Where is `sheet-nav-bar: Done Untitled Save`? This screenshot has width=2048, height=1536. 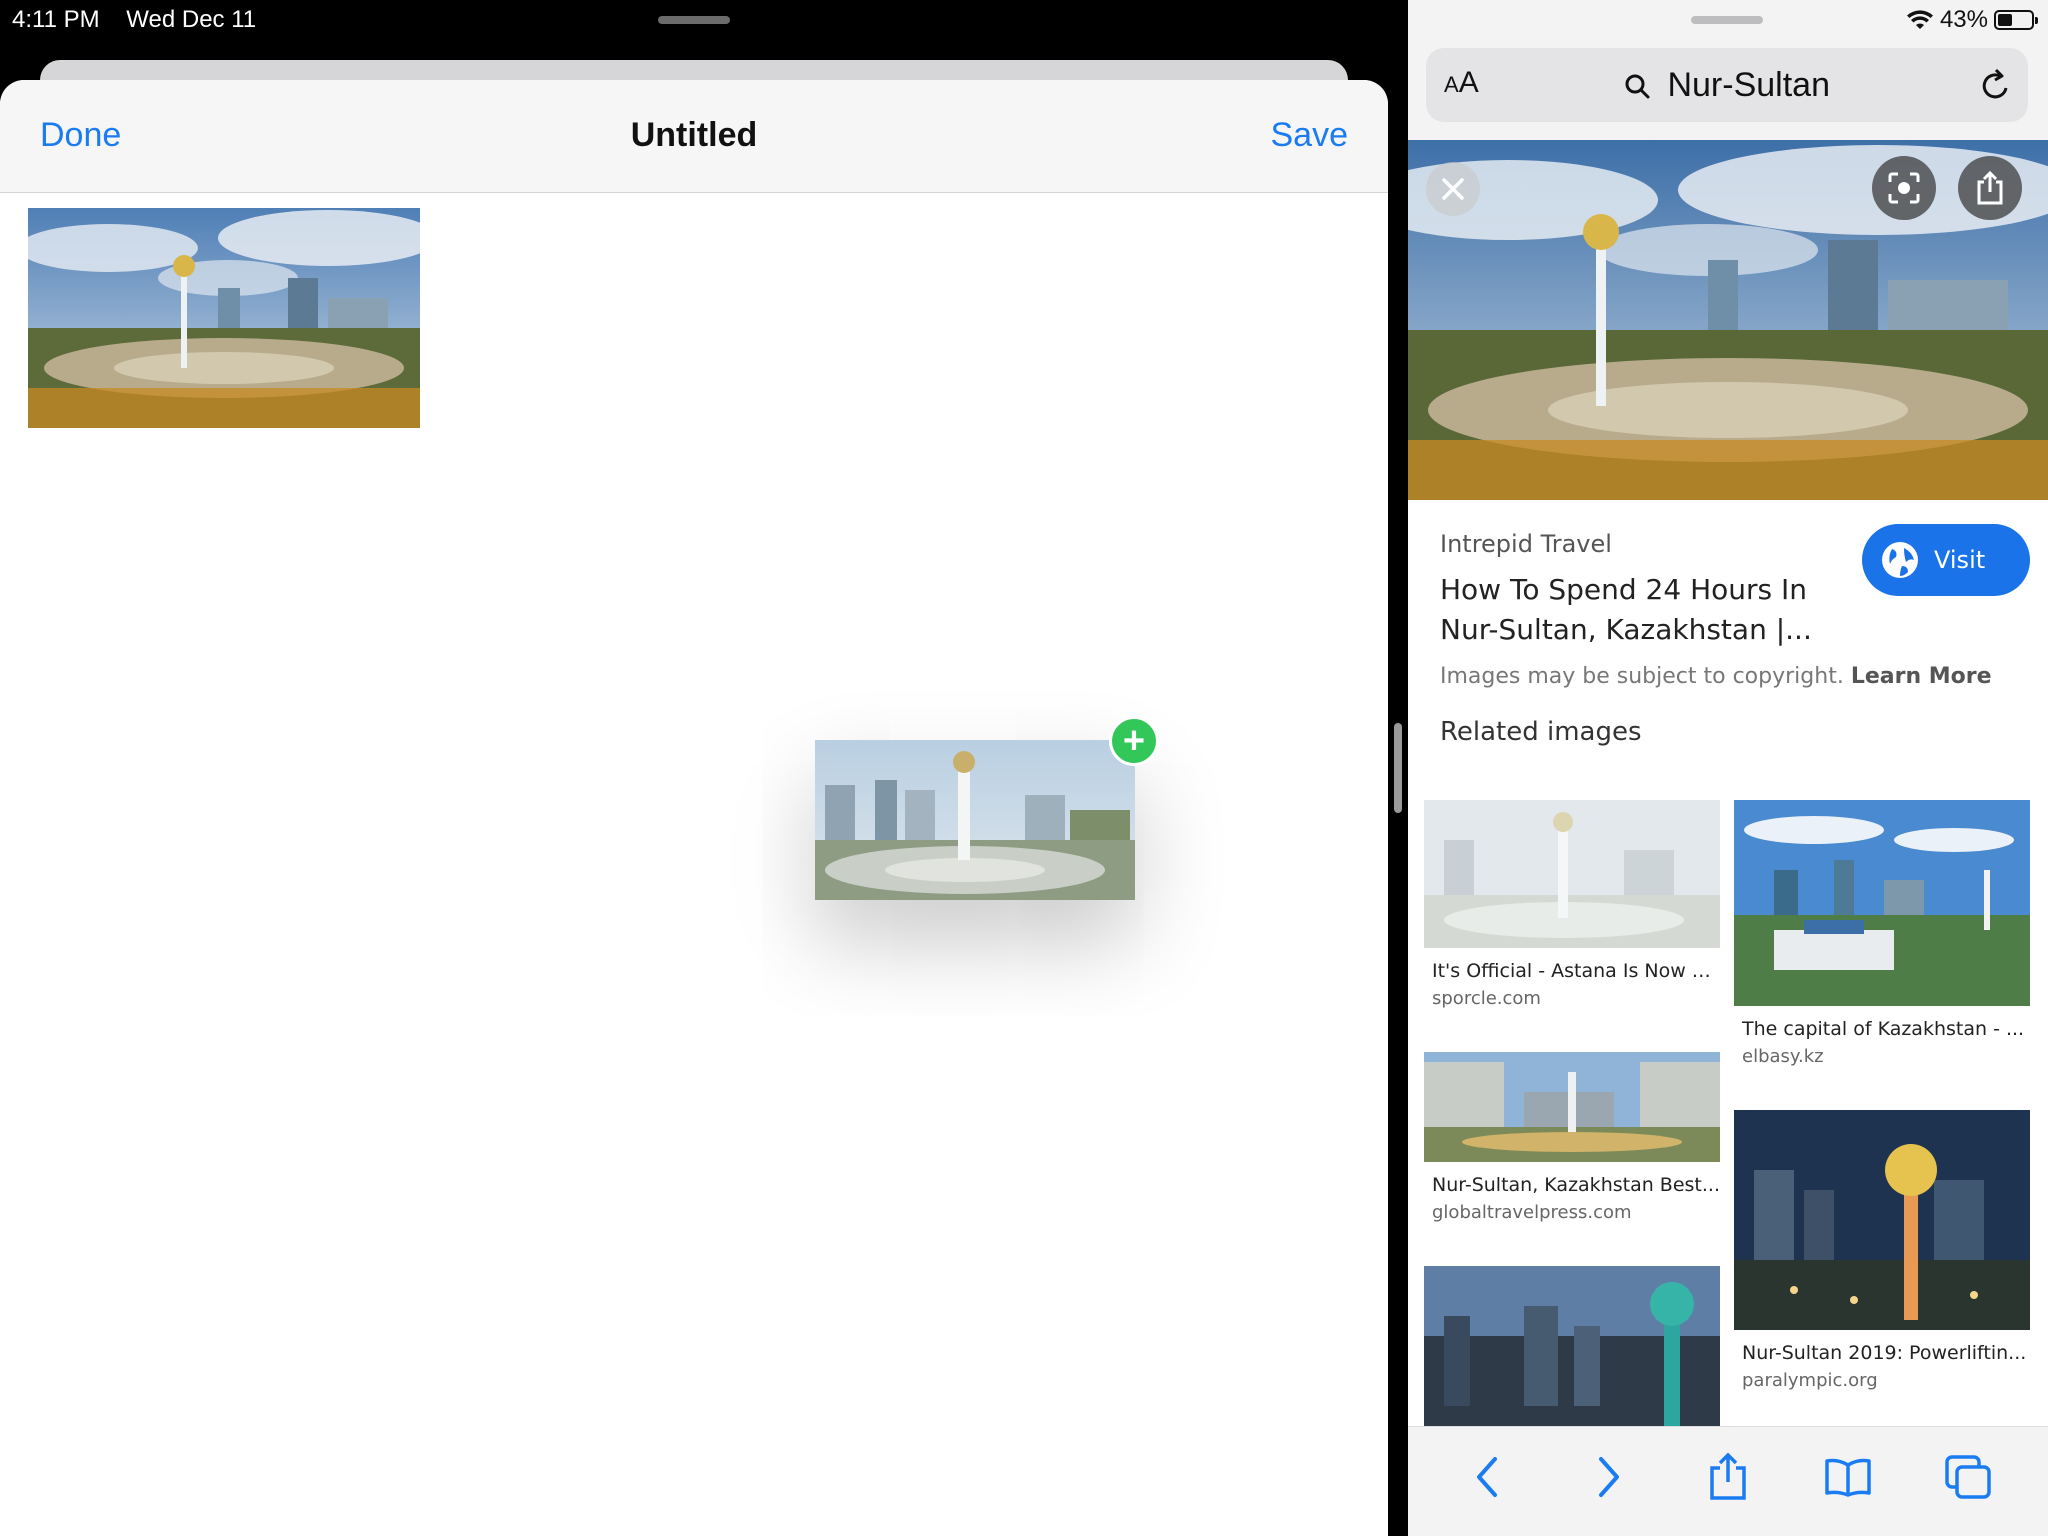
sheet-nav-bar: Done Untitled Save is located at coordinates (694, 136).